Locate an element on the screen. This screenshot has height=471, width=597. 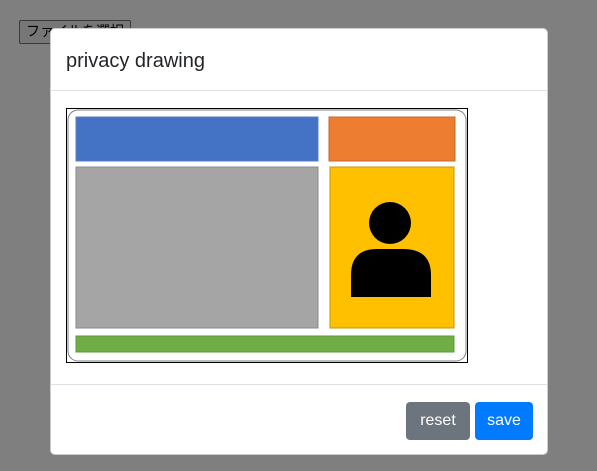
footer-block is located at coordinates (265, 344).